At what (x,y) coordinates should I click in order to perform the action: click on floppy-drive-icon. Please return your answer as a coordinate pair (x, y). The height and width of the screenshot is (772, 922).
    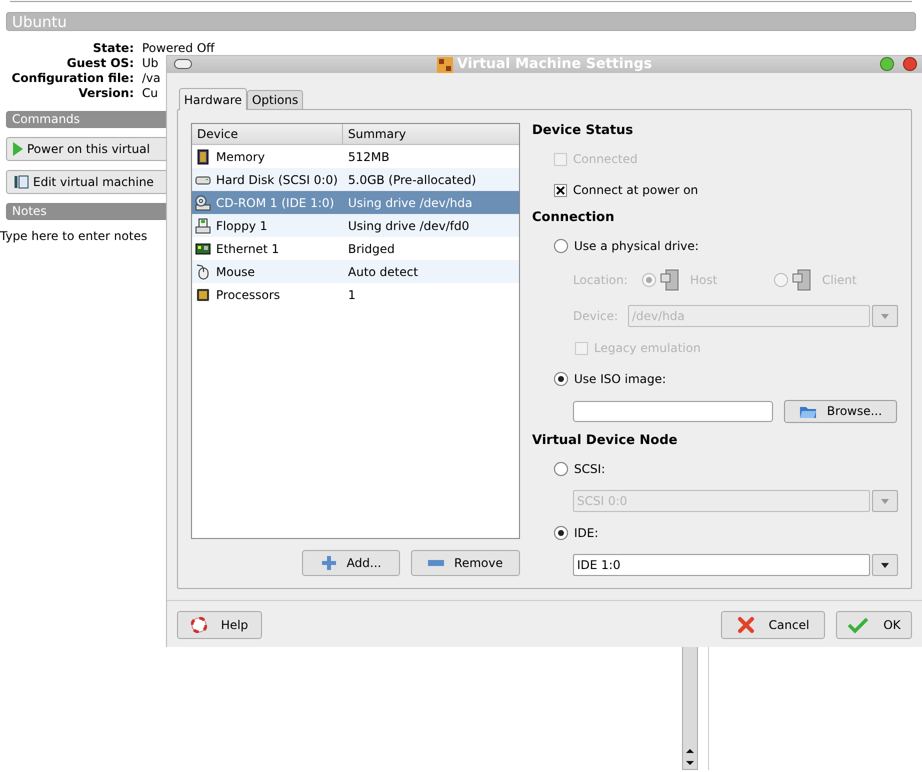
    Looking at the image, I should click on (203, 226).